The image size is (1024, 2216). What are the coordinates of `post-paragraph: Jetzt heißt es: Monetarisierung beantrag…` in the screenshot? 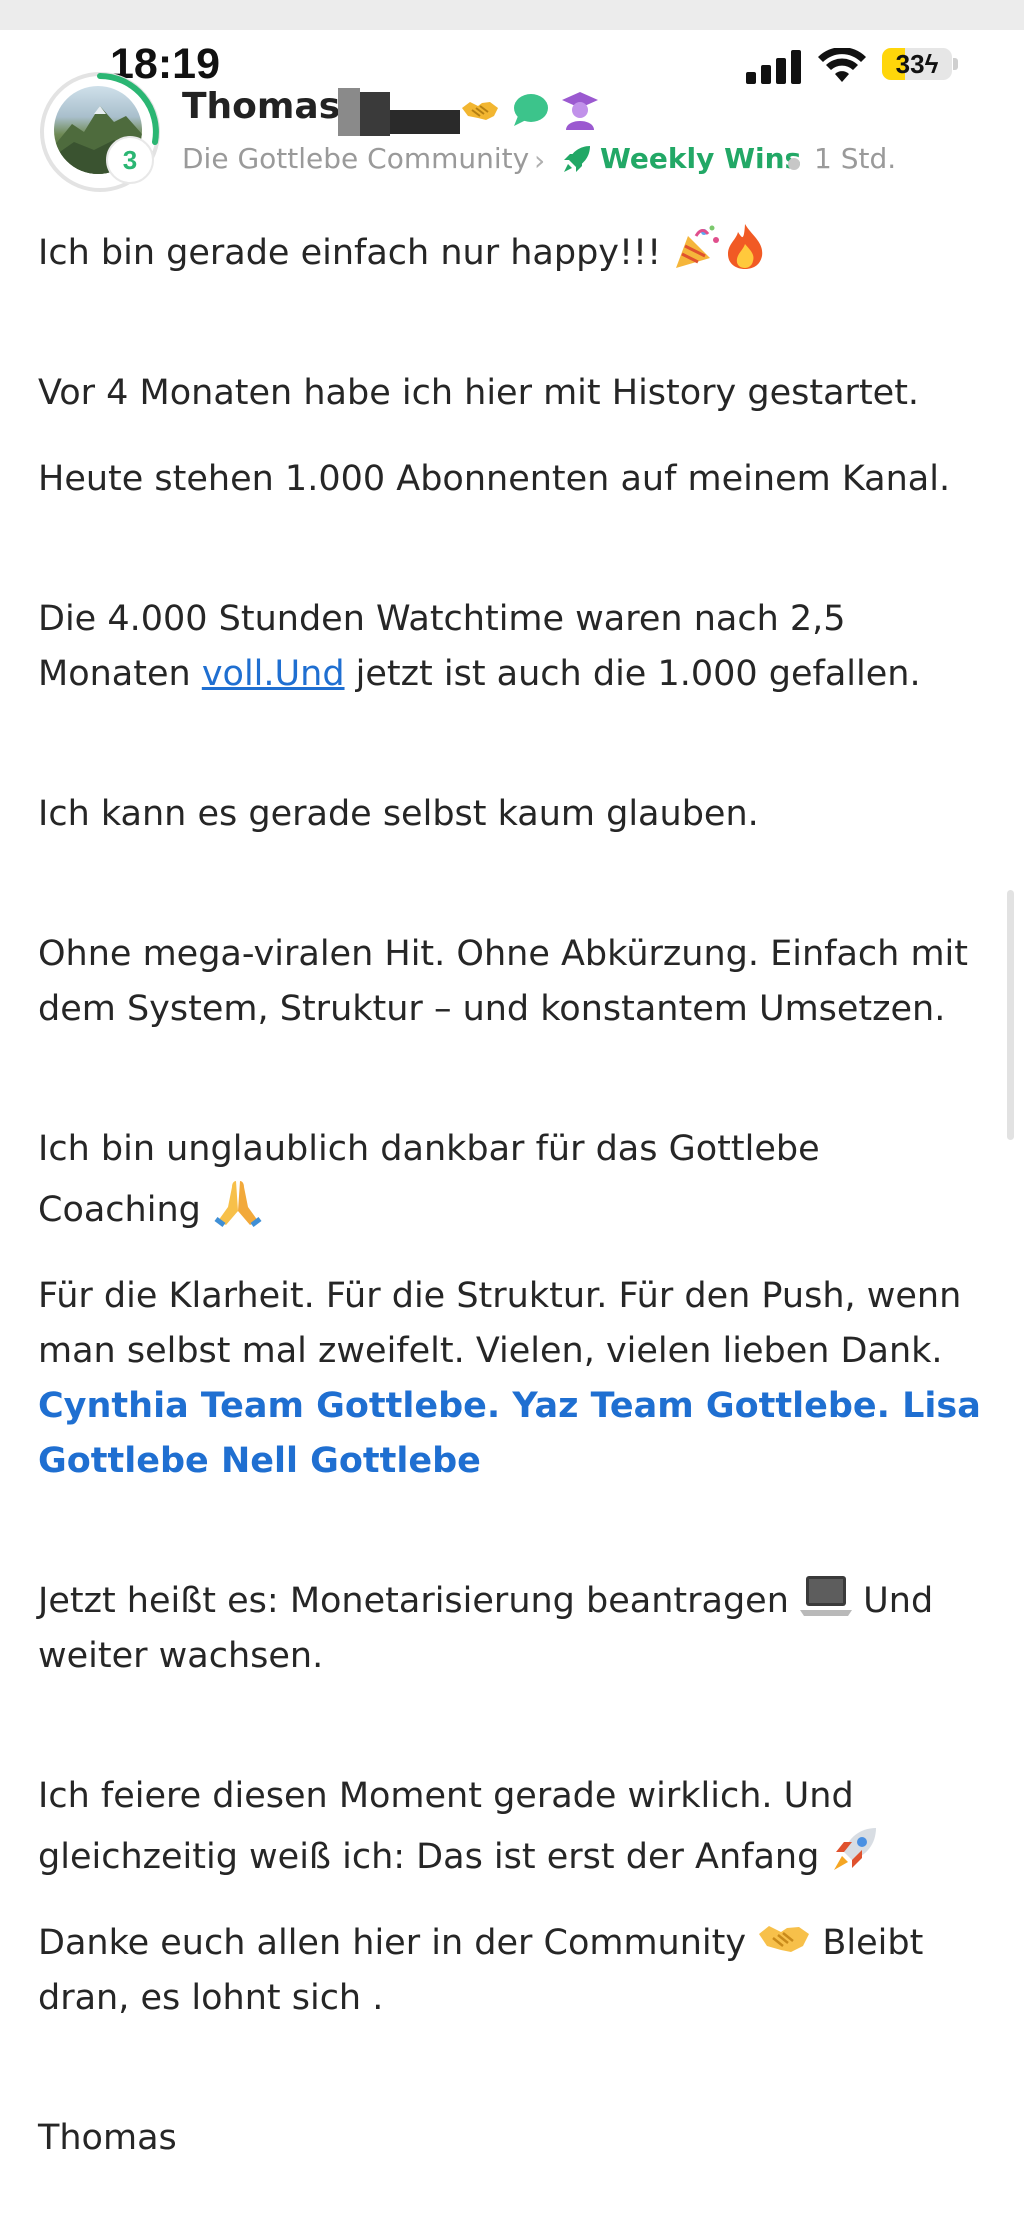 It's located at (513, 1629).